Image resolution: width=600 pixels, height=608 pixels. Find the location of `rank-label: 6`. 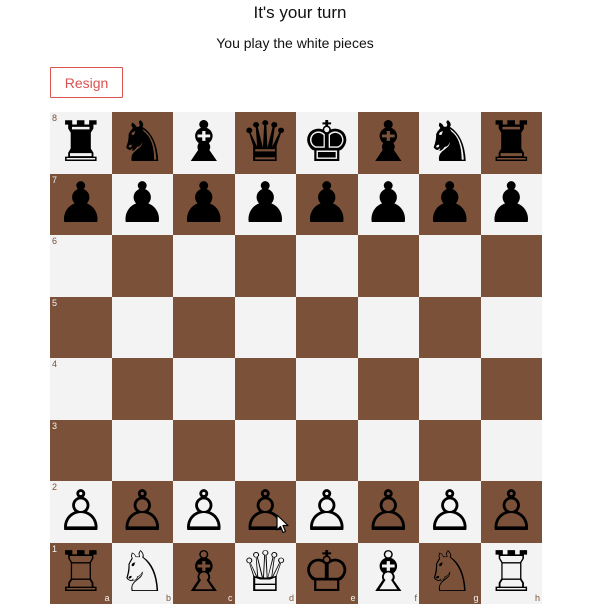

rank-label: 6 is located at coordinates (55, 241).